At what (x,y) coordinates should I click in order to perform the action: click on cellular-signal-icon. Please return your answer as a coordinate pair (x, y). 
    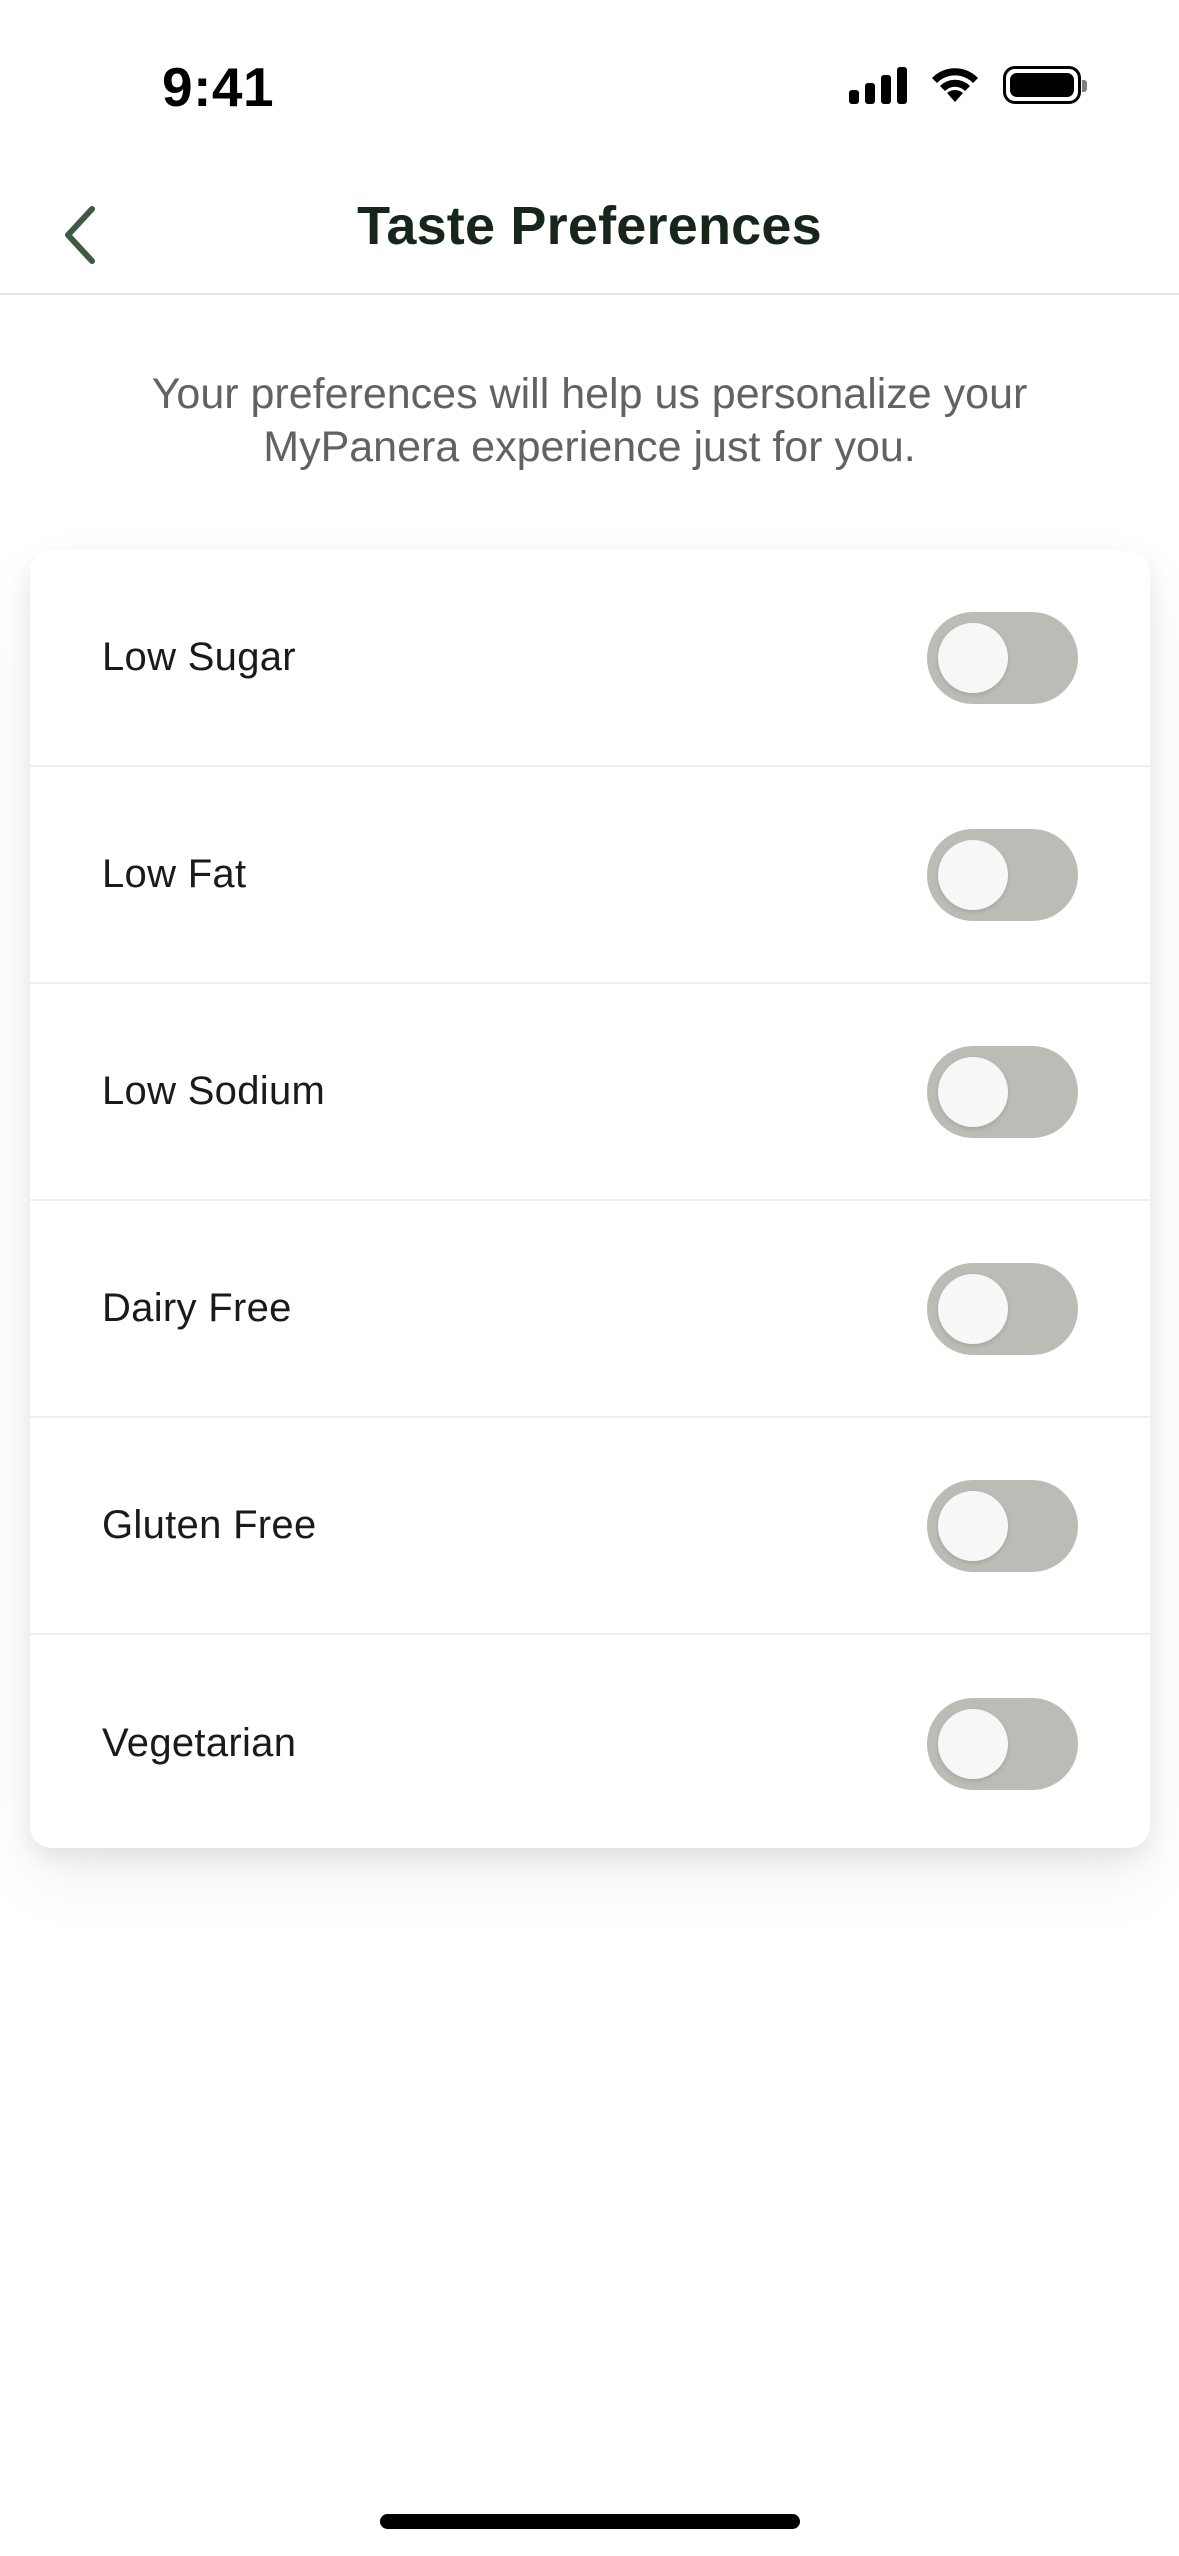
    Looking at the image, I should click on (878, 85).